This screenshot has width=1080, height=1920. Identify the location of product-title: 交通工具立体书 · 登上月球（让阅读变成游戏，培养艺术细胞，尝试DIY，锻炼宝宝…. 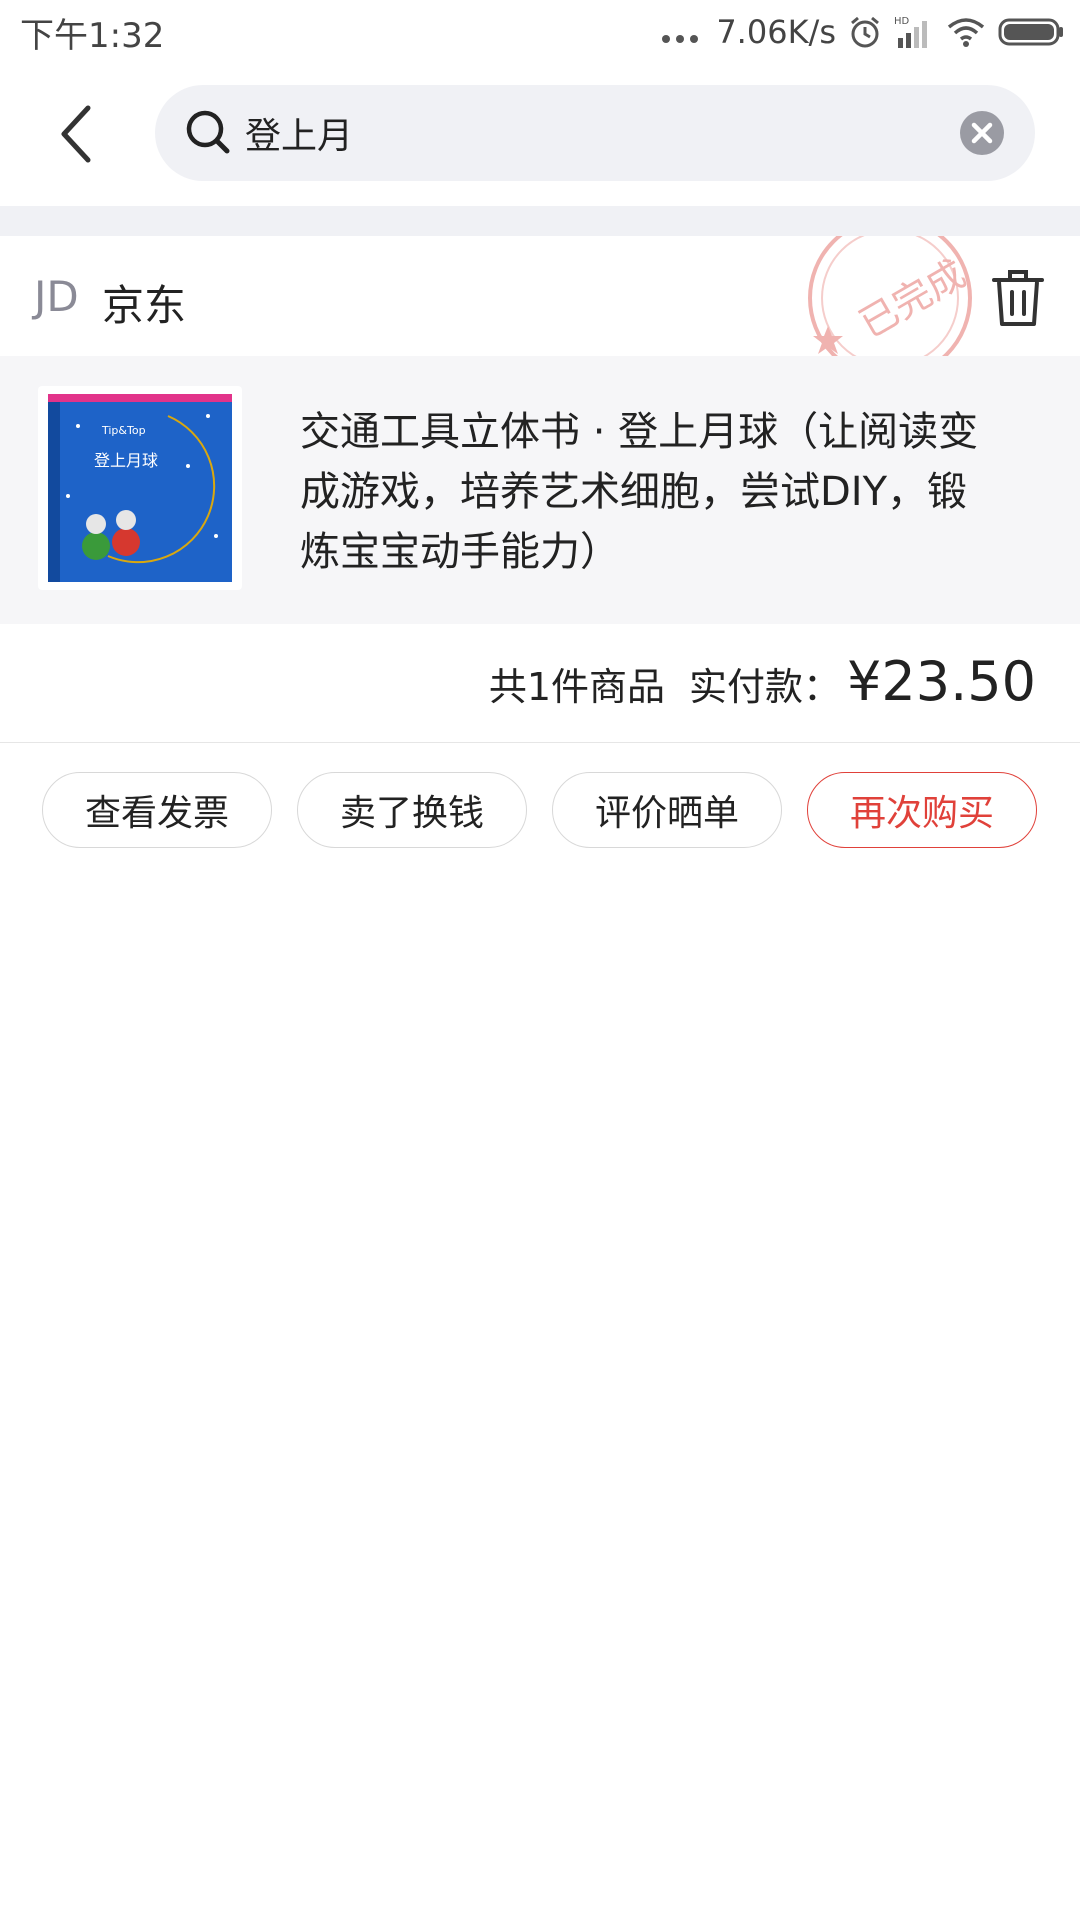
(650, 492).